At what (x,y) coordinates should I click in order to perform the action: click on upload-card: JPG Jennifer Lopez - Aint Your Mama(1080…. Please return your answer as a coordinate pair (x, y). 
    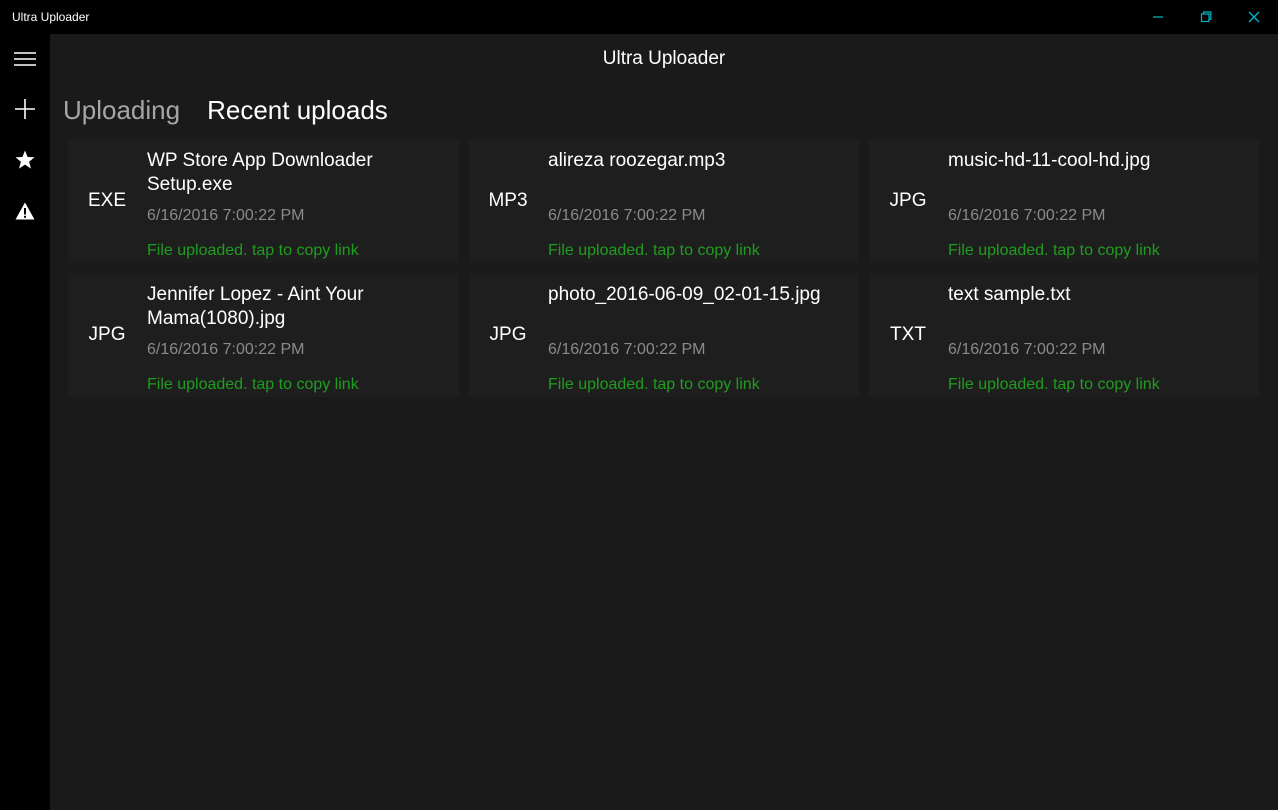
    Looking at the image, I should click on (263, 335).